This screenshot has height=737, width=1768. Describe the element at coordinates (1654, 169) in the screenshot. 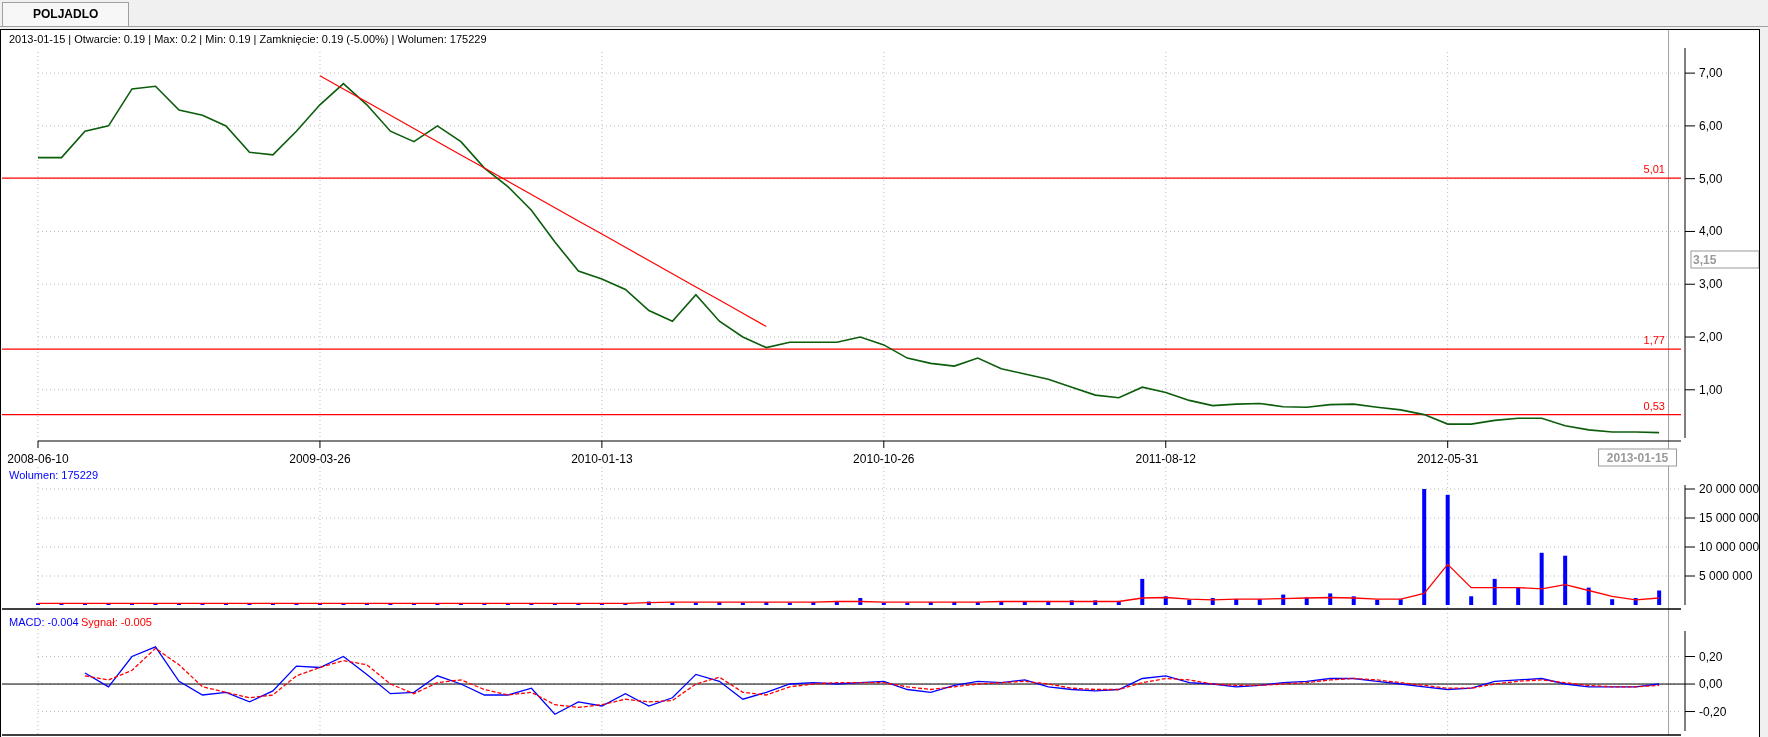

I see `level-label: 5,01` at that location.